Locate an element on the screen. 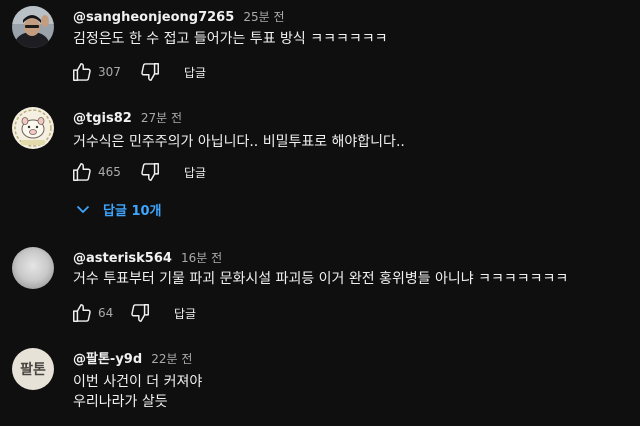 The image size is (640, 426). comment-text: 이번 사건이 더 커져야 우리나라가 살듯 is located at coordinates (137, 392).